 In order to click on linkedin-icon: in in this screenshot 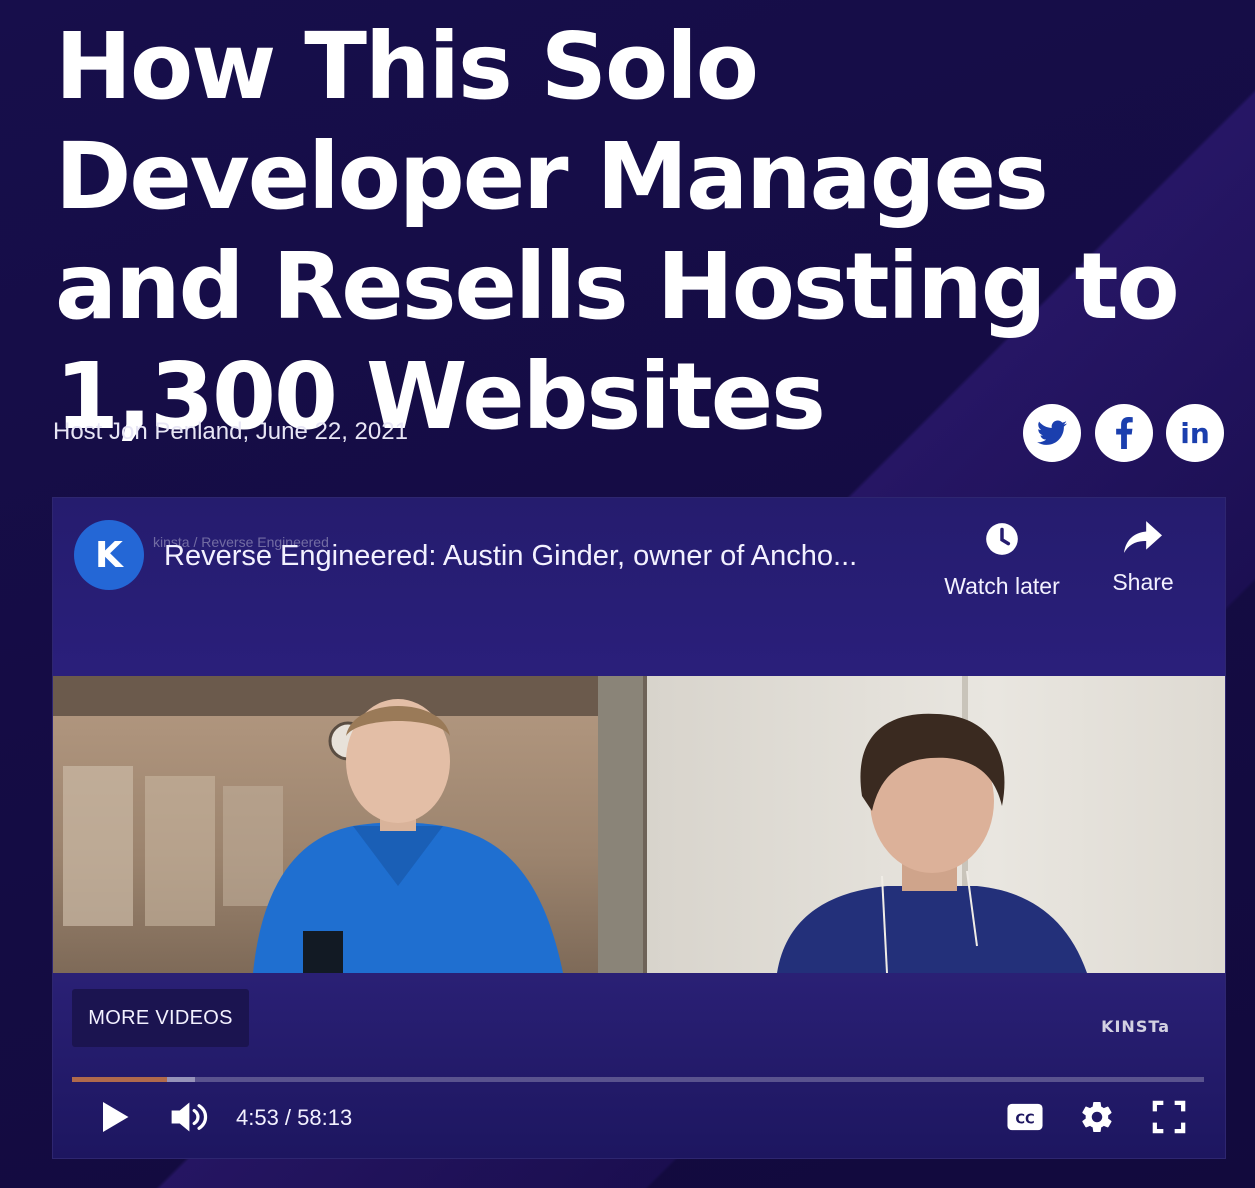, I will do `click(1195, 433)`.